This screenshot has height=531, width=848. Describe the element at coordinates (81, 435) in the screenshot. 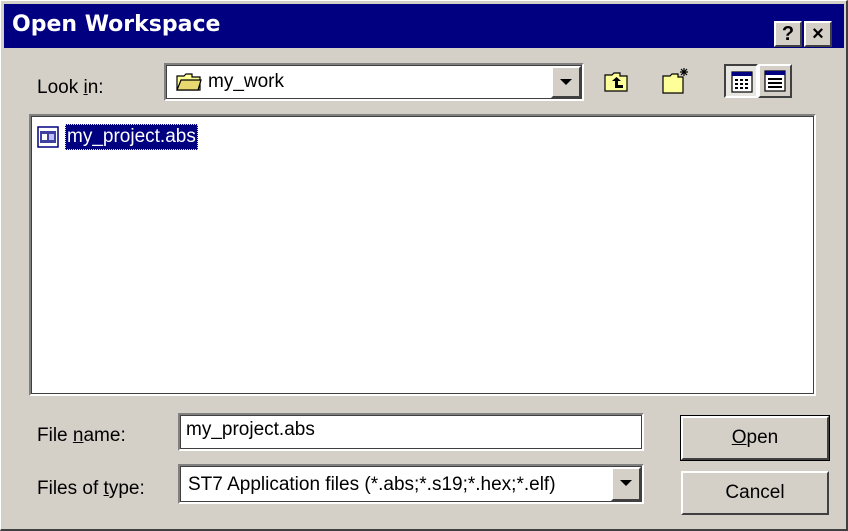

I see `file-name-label: File name:` at that location.